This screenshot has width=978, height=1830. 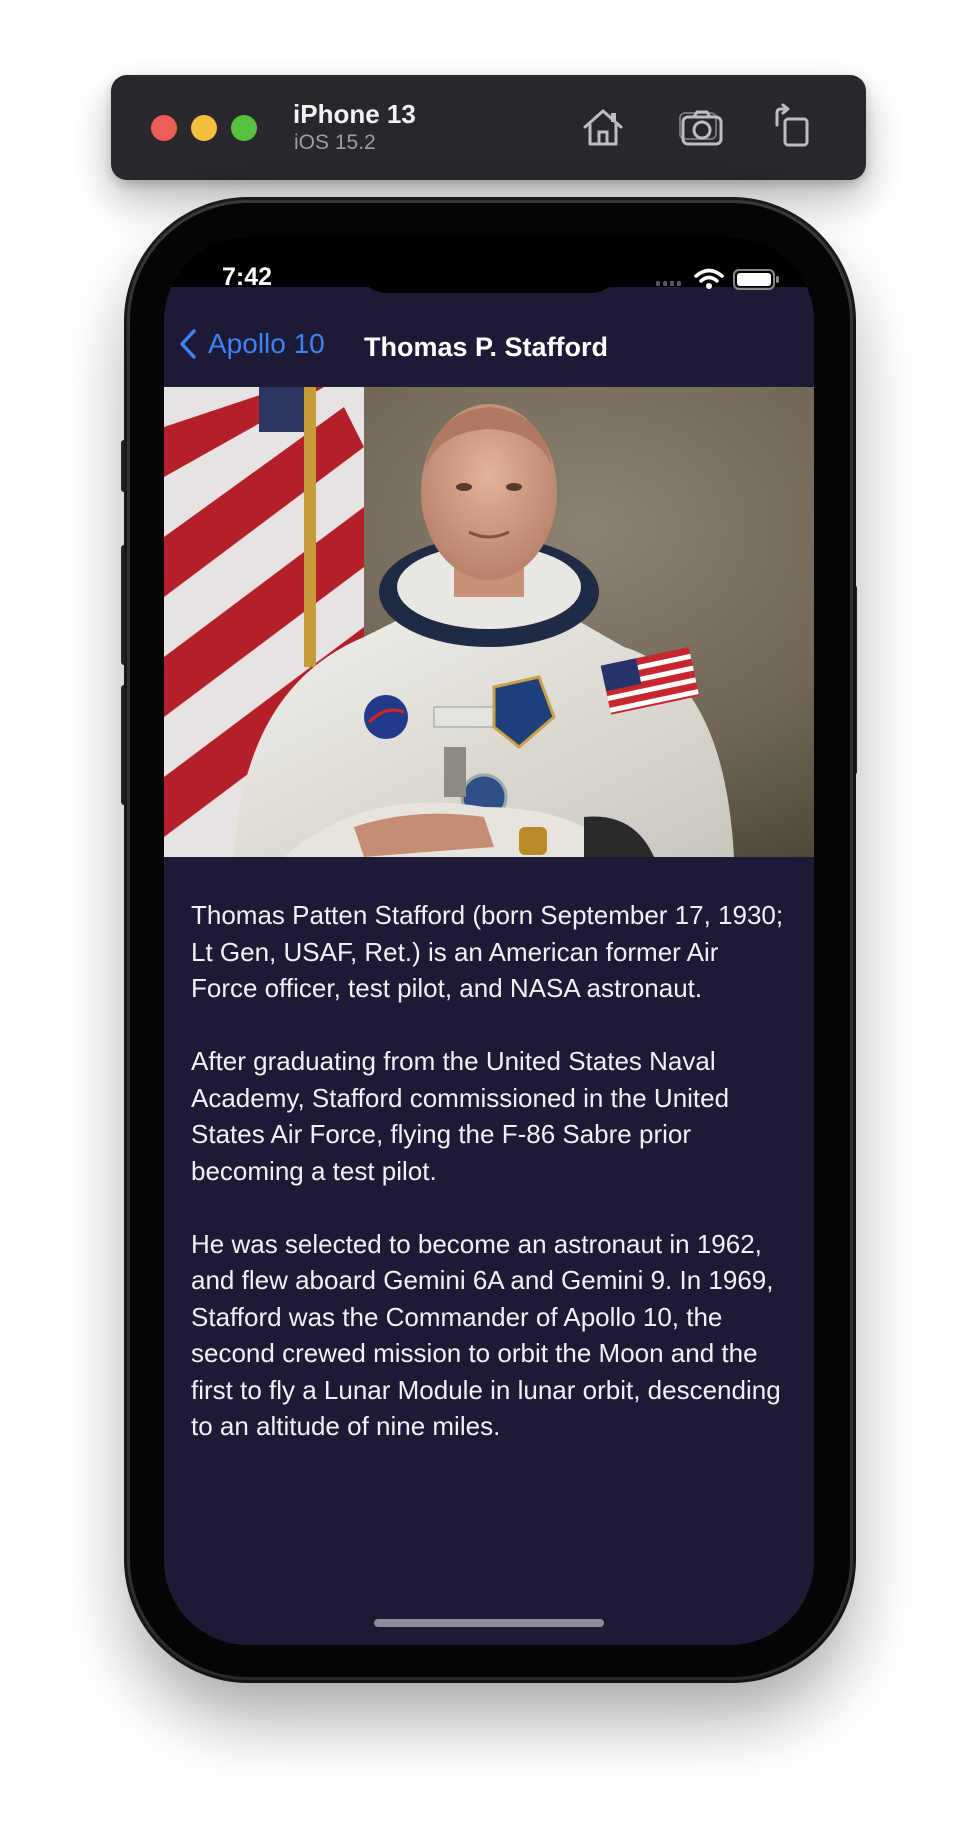 I want to click on signal-icon, so click(x=668, y=283).